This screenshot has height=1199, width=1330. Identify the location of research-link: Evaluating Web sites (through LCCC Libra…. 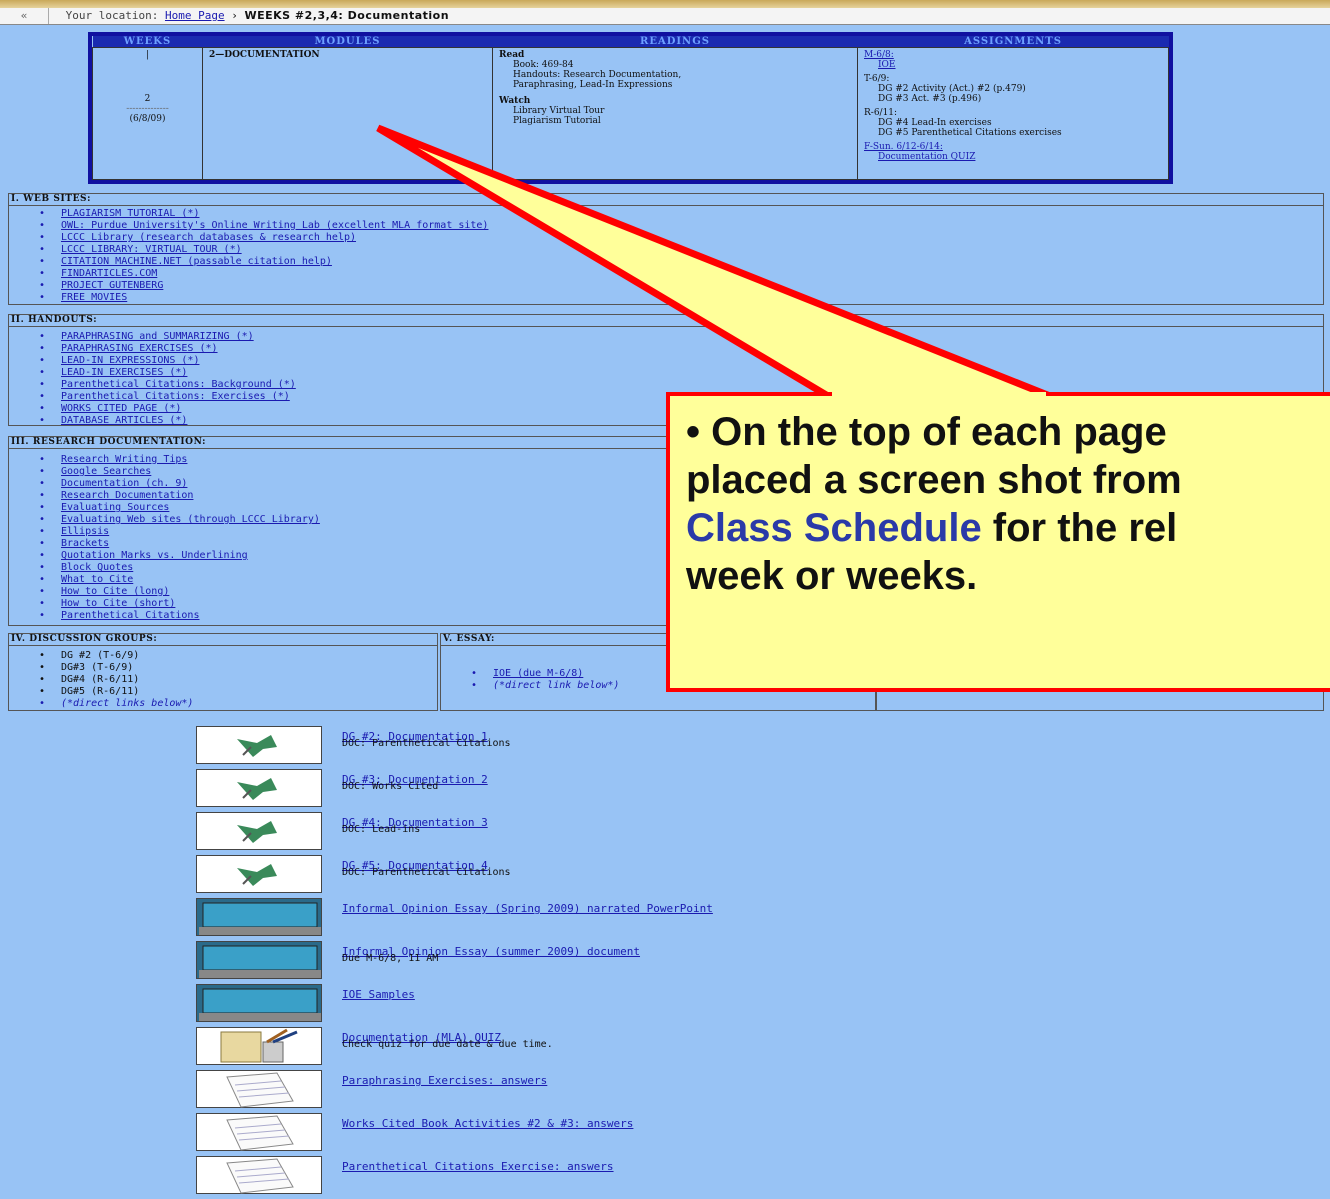
(692, 520).